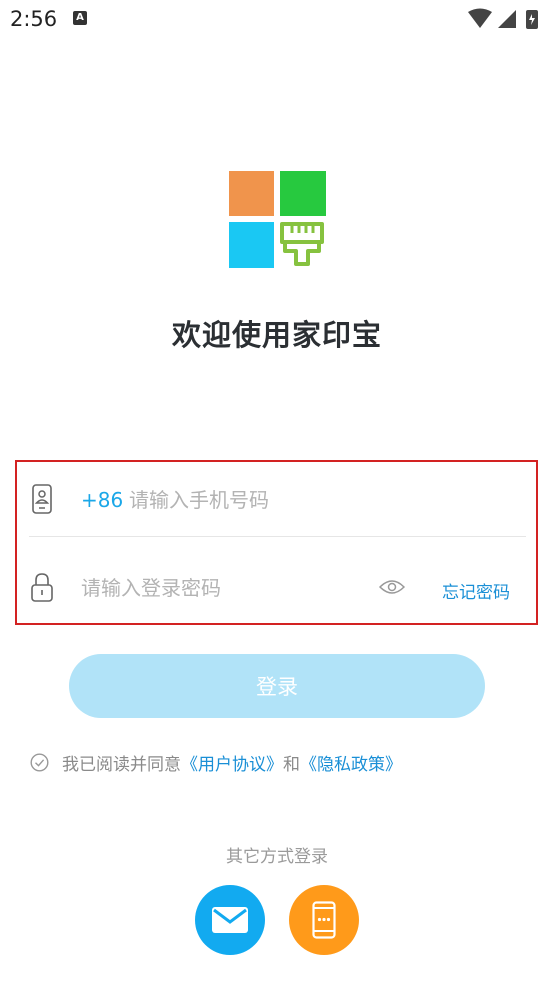 The height and width of the screenshot is (984, 554). I want to click on forgot-password-link: 忘记密码, so click(476, 590).